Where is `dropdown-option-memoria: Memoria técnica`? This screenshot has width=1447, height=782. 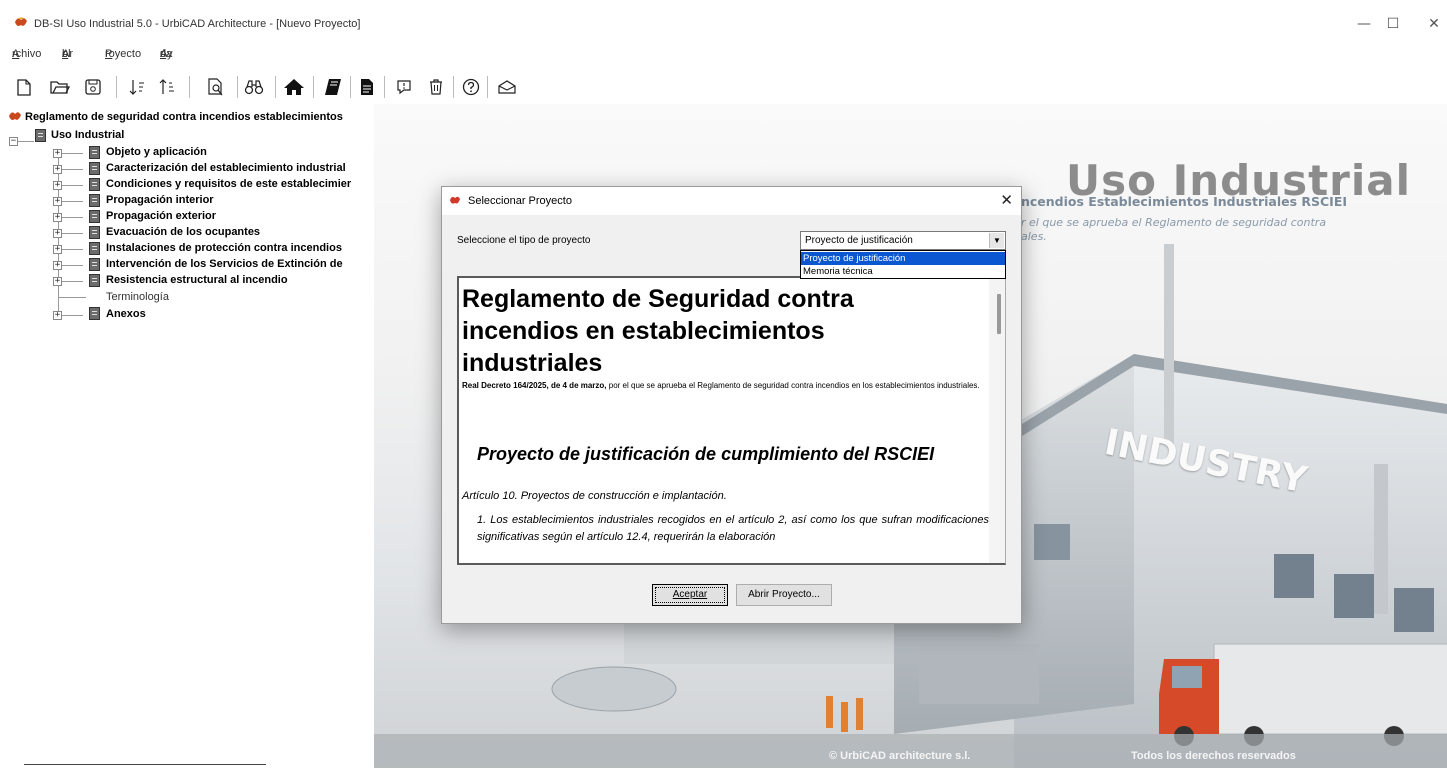
dropdown-option-memoria: Memoria técnica is located at coordinates (903, 271).